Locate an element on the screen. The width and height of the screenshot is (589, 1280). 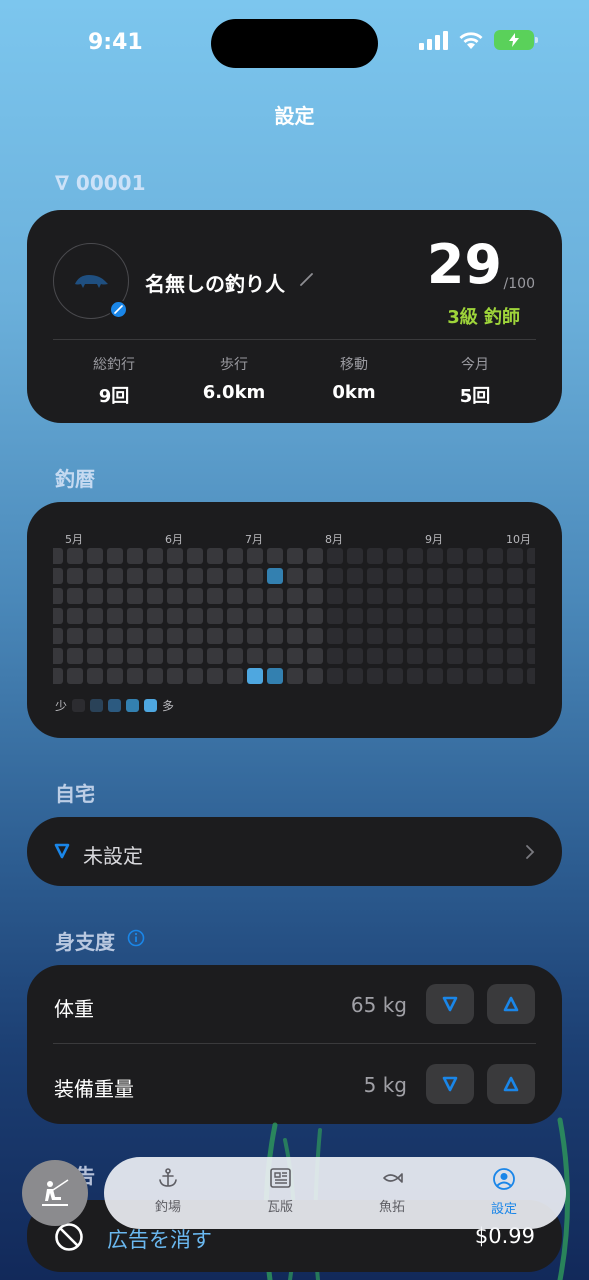
pencil-icon is located at coordinates (307, 279).